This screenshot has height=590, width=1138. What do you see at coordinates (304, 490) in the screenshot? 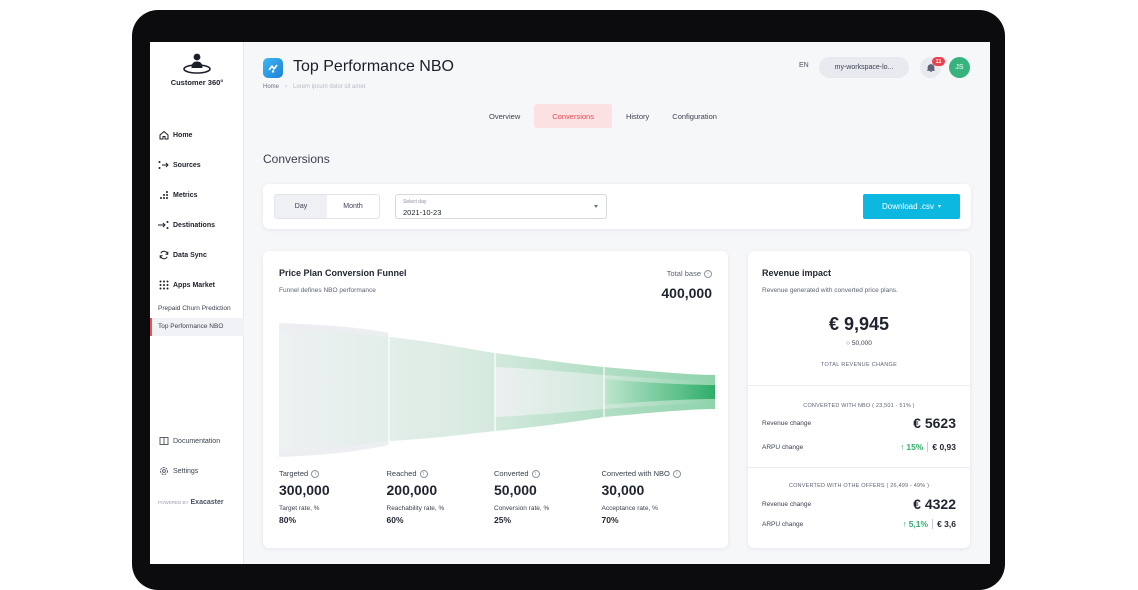
I see `stage-value: 300,000` at bounding box center [304, 490].